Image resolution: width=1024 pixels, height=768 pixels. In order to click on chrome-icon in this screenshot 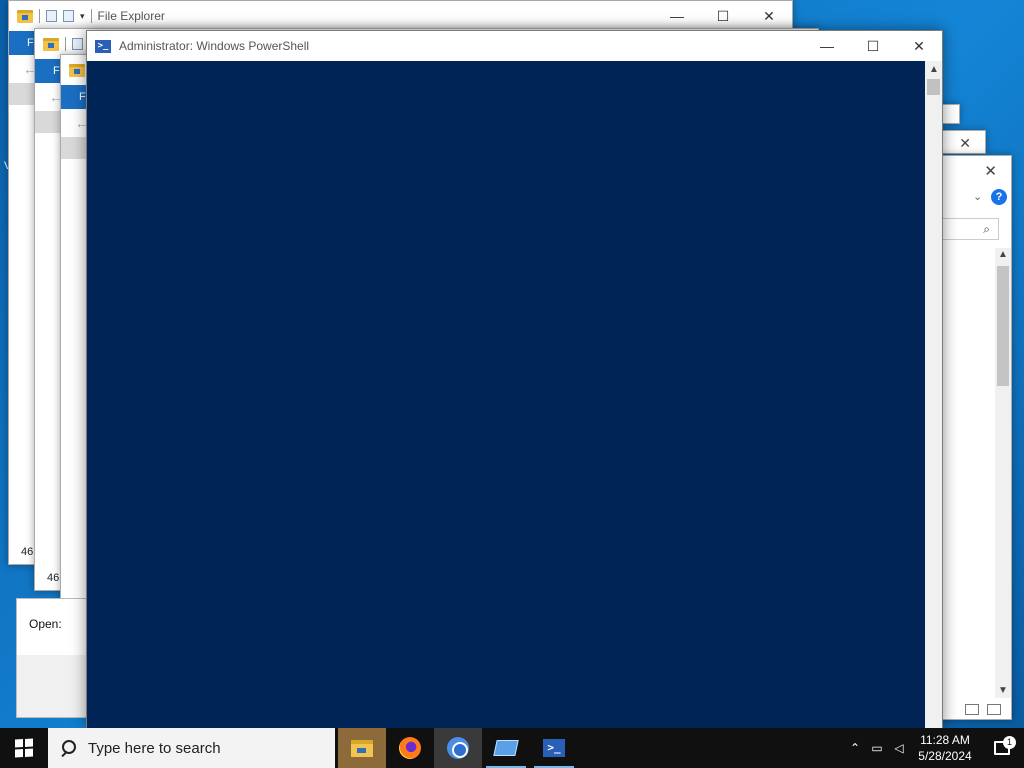, I will do `click(458, 748)`.